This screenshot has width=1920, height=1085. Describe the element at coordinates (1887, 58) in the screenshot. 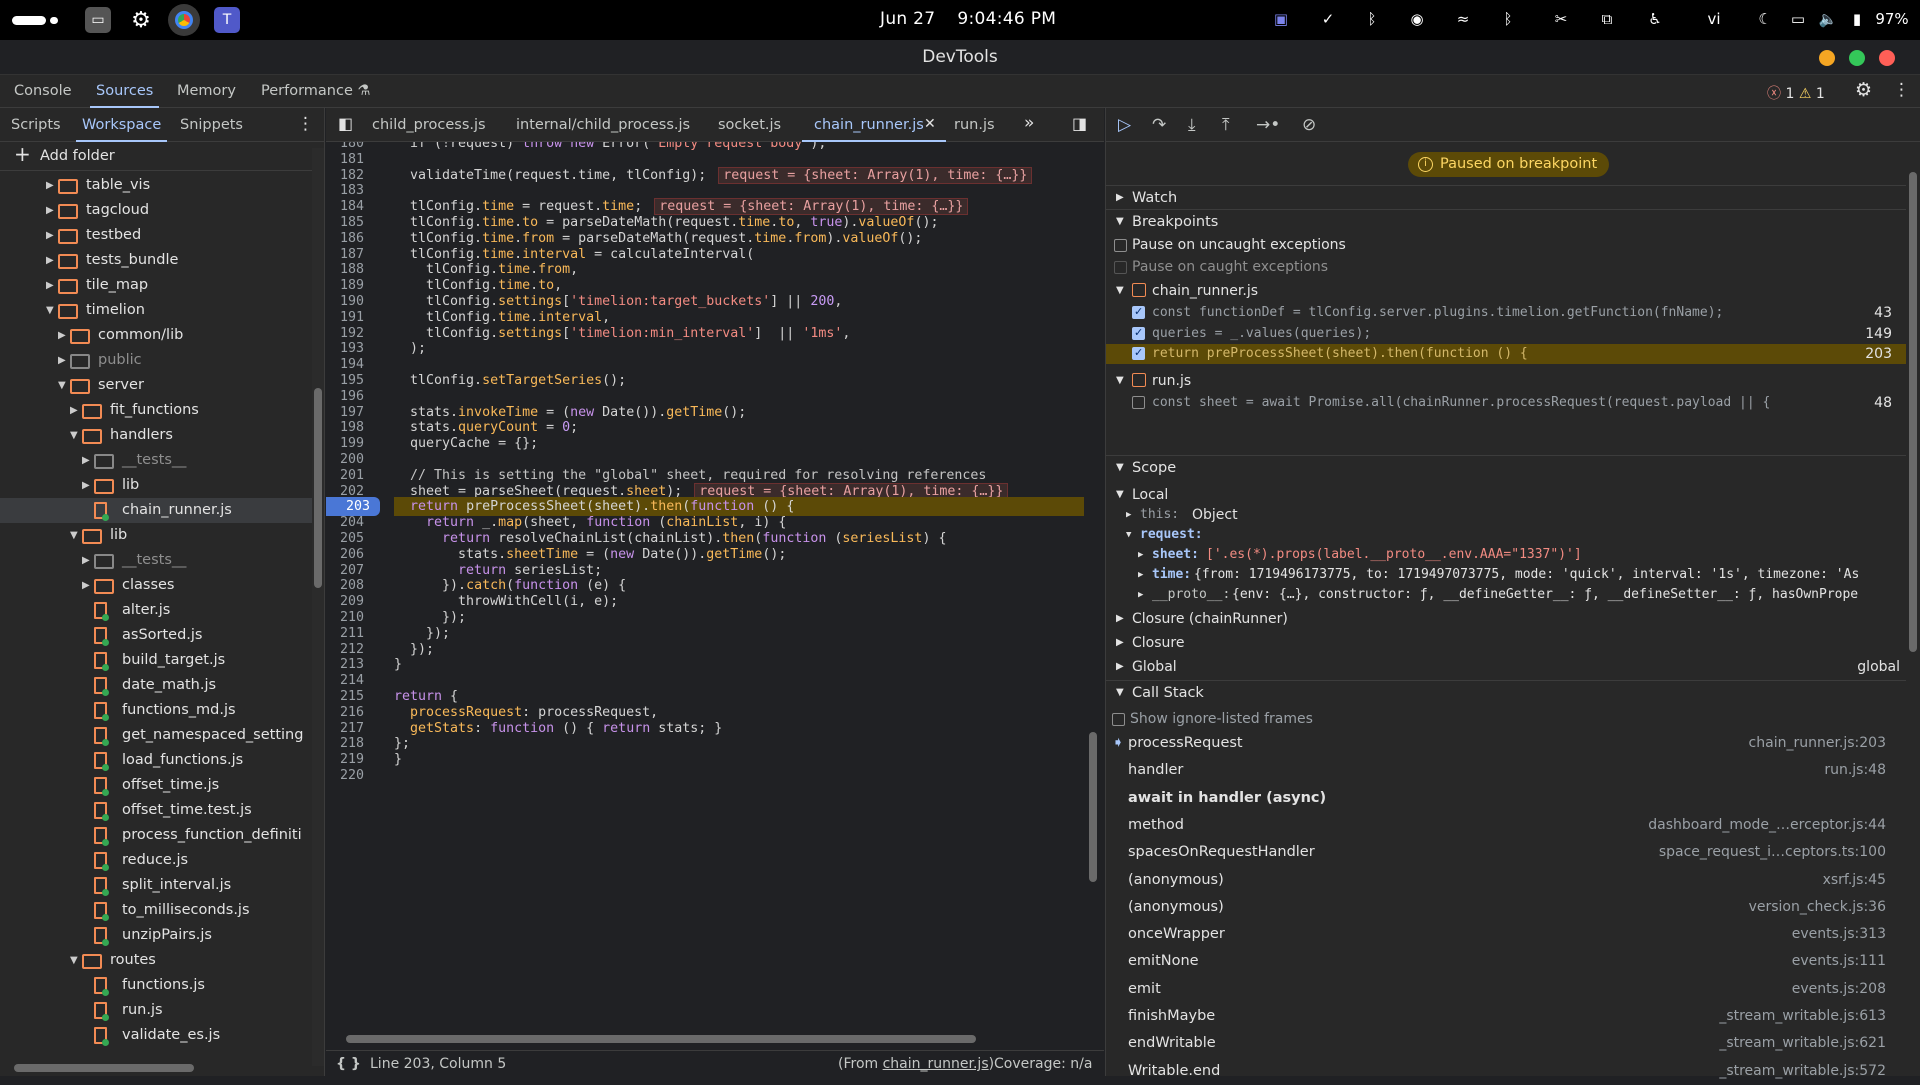

I see `close-button` at that location.